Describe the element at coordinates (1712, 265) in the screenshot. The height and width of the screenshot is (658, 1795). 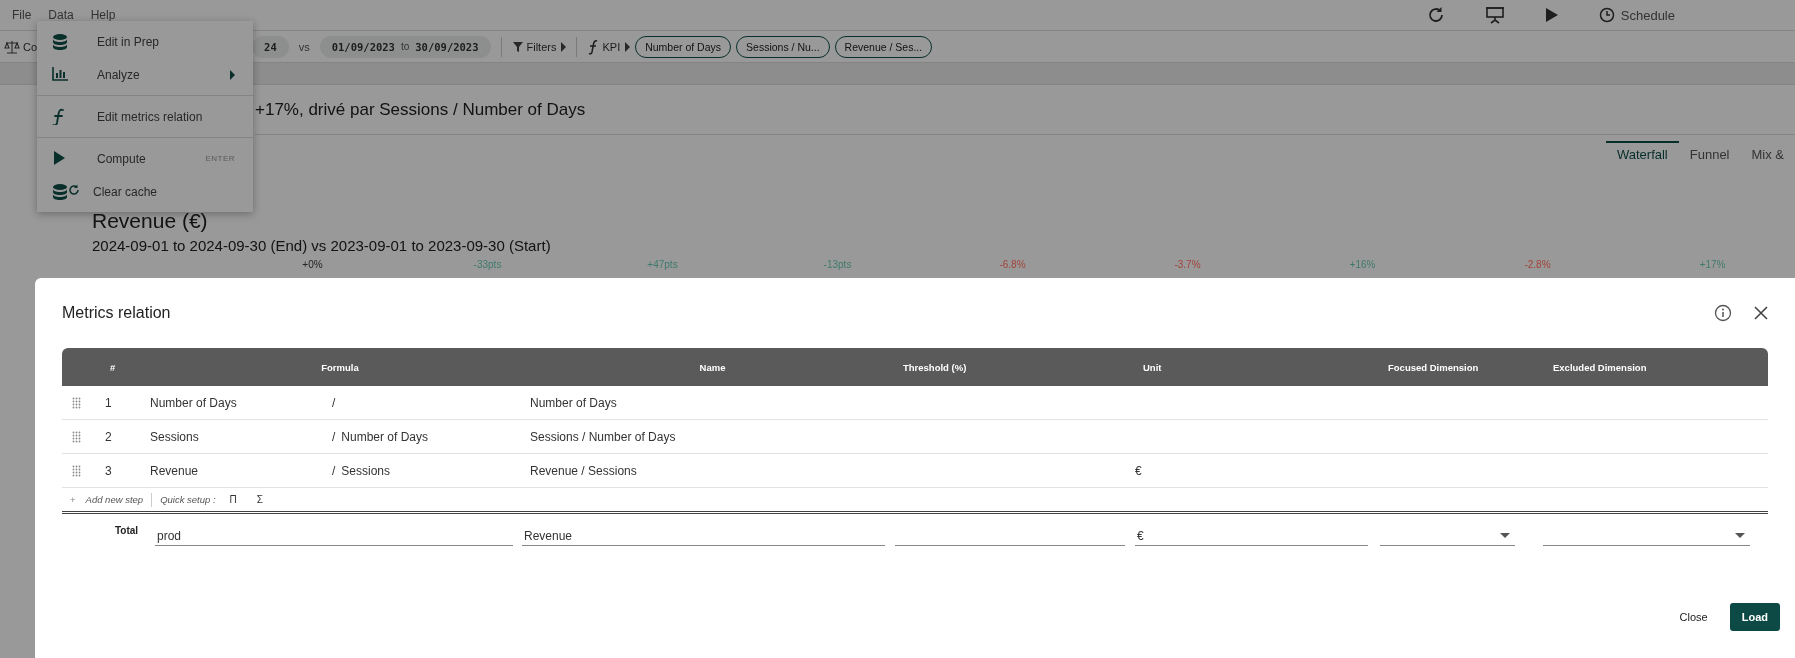
I see `delta-label: +17%` at that location.